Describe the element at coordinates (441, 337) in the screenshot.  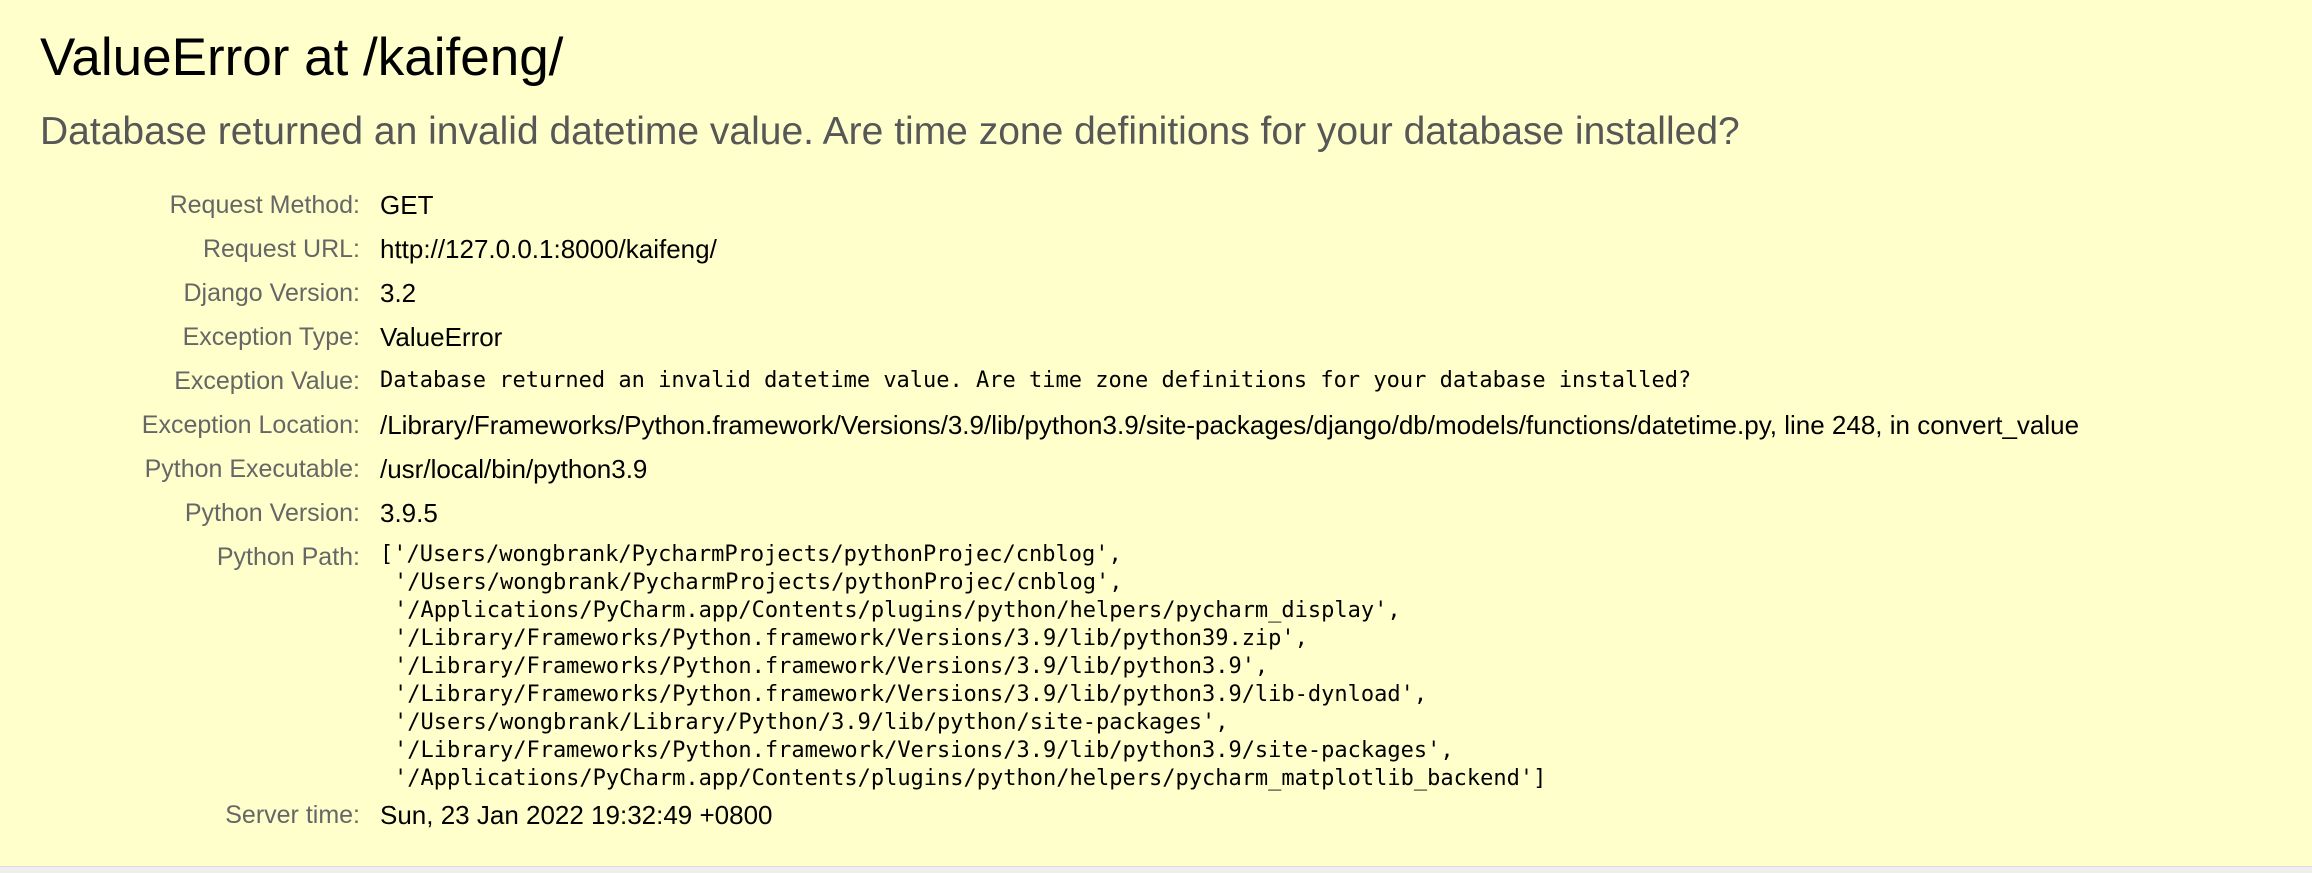
I see `exception-type-value: ValueError` at that location.